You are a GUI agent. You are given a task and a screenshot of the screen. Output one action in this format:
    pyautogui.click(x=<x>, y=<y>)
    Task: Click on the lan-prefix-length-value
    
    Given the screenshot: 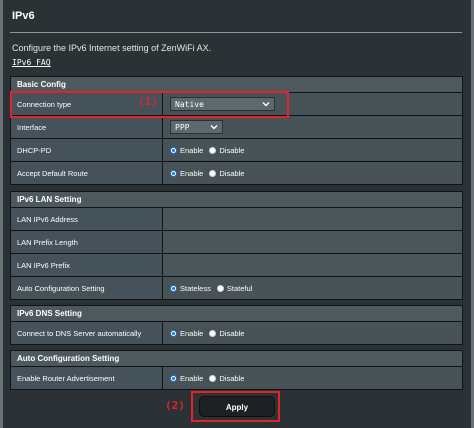 What is the action you would take?
    pyautogui.click(x=312, y=242)
    